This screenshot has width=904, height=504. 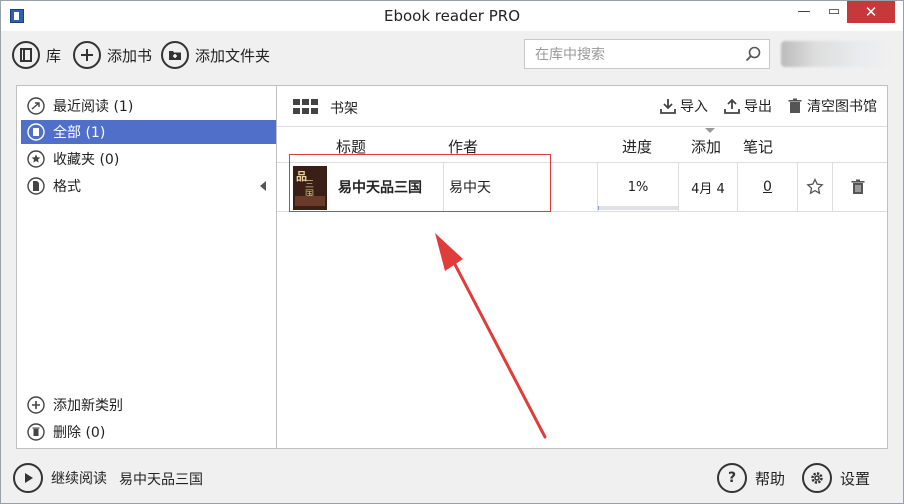 What do you see at coordinates (351, 146) in the screenshot?
I see `column-header-title: 标题` at bounding box center [351, 146].